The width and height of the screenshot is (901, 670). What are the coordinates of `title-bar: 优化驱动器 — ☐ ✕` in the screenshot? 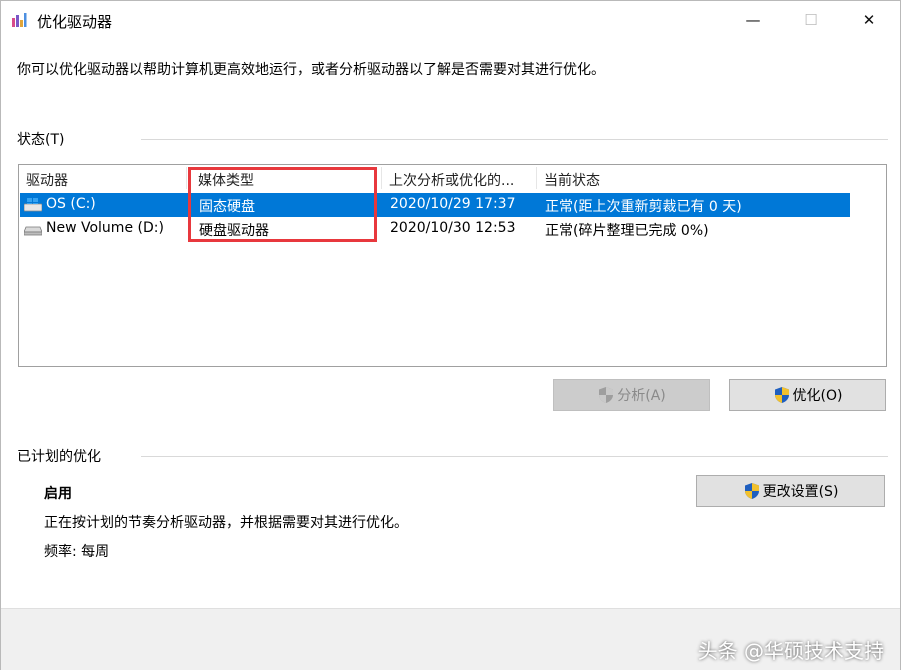 It's located at (450, 20).